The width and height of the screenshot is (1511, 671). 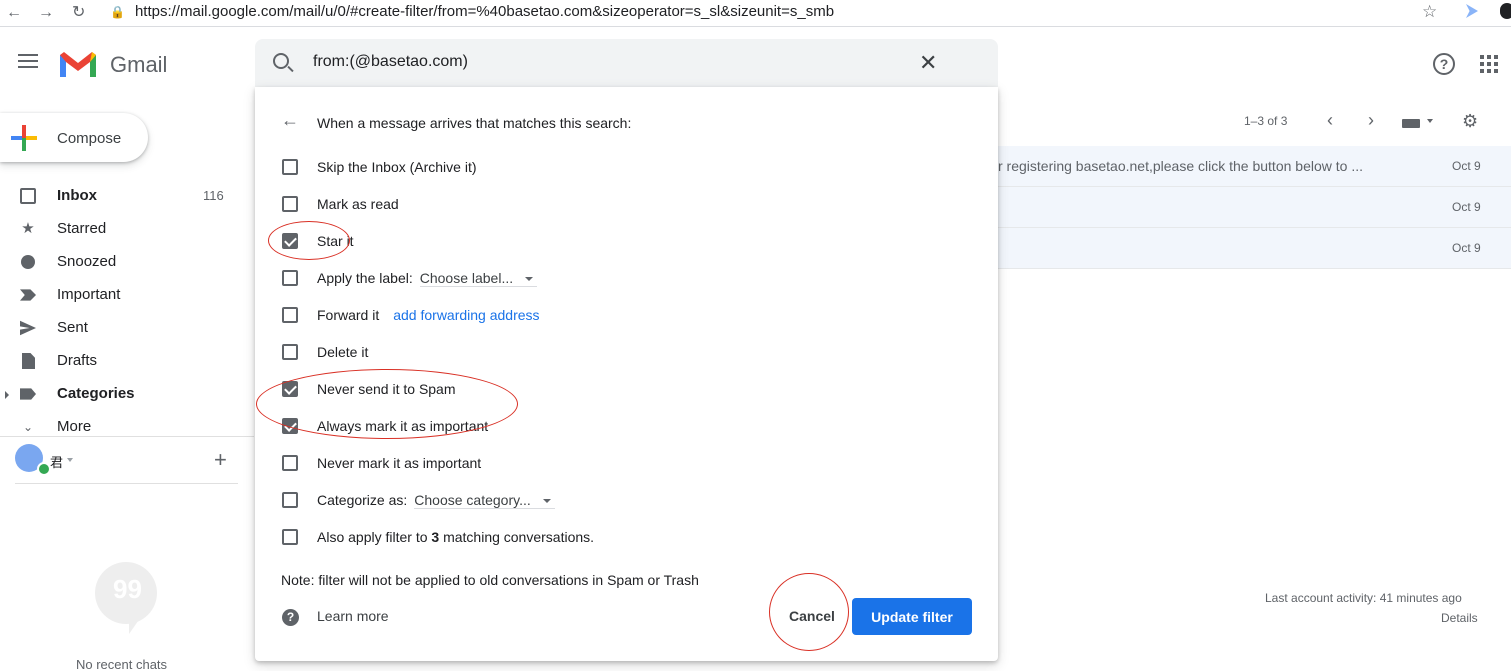 I want to click on filter-option-always-important: Always mark it as important, so click(x=626, y=426).